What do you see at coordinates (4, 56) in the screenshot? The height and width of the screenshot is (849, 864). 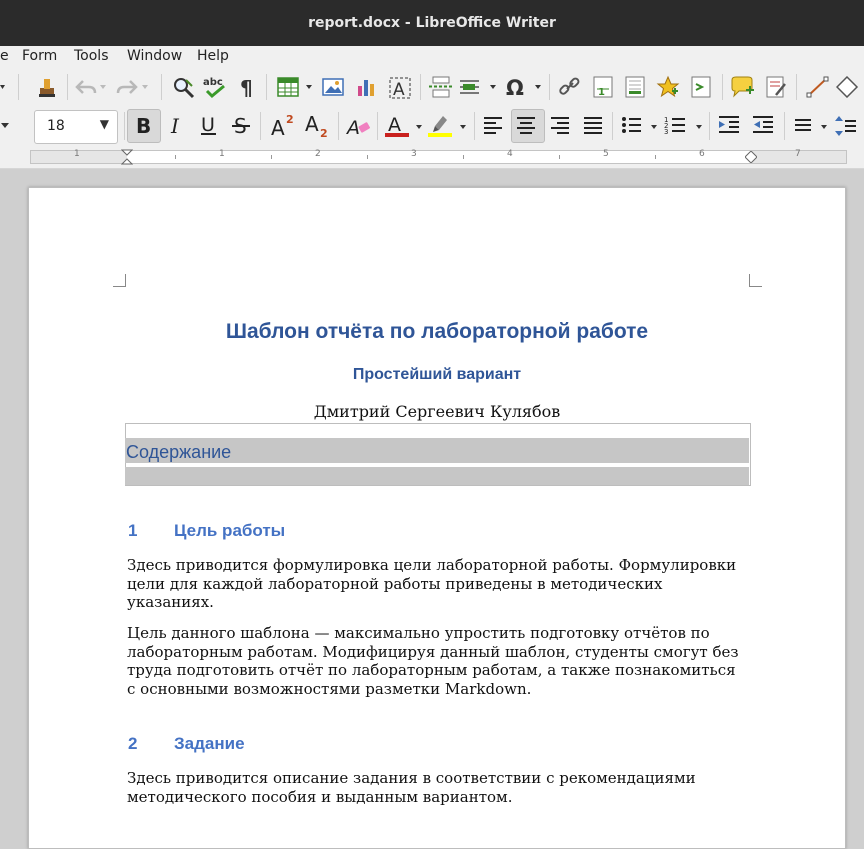 I see `menu-edit-partial: e` at bounding box center [4, 56].